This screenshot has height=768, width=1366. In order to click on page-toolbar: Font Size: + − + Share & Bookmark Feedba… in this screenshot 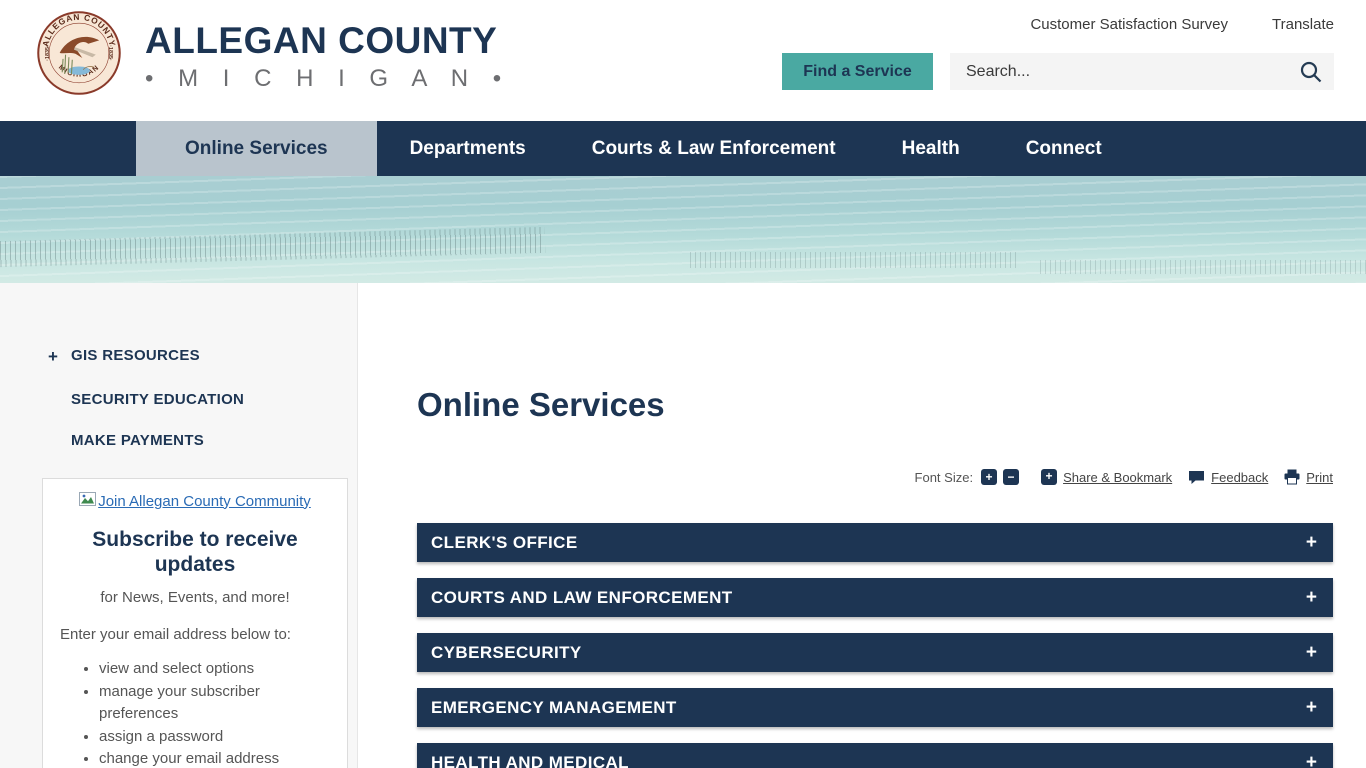, I will do `click(1124, 477)`.